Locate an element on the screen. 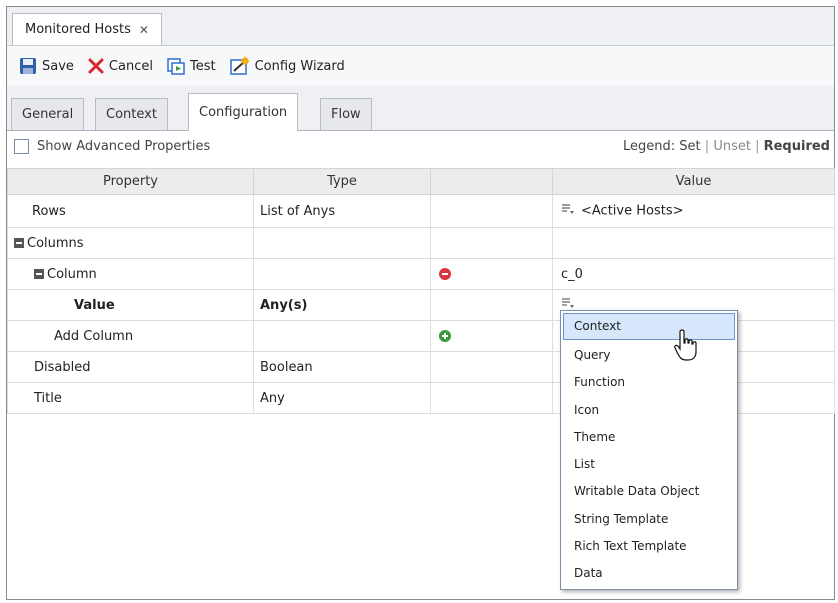  grid-header: Property Type Value is located at coordinates (421, 181).